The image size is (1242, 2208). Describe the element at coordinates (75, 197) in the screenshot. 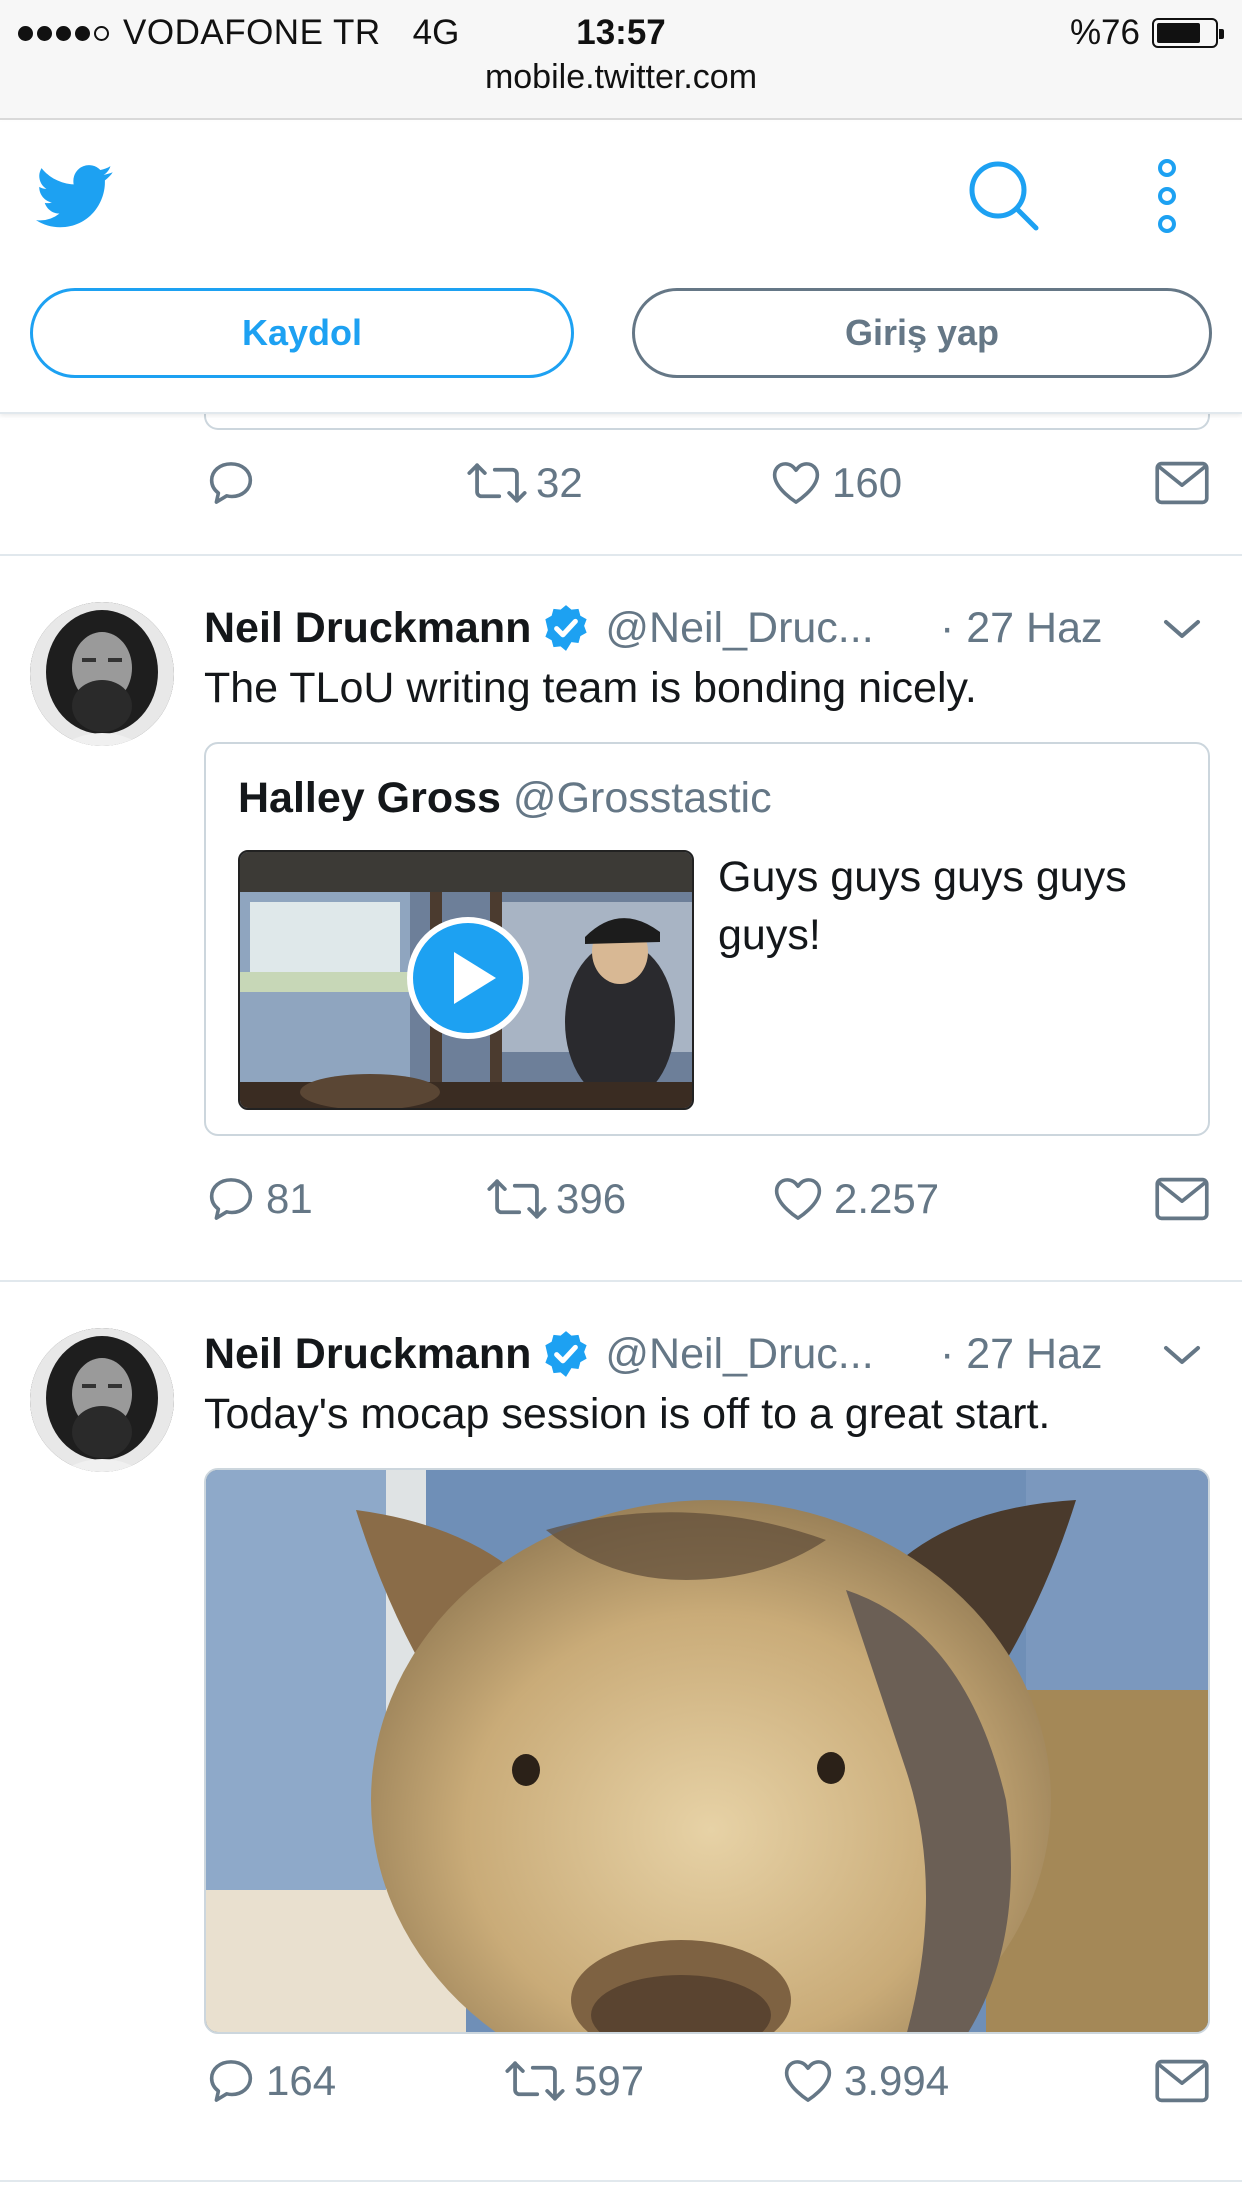

I see `twitter-bird-icon` at that location.